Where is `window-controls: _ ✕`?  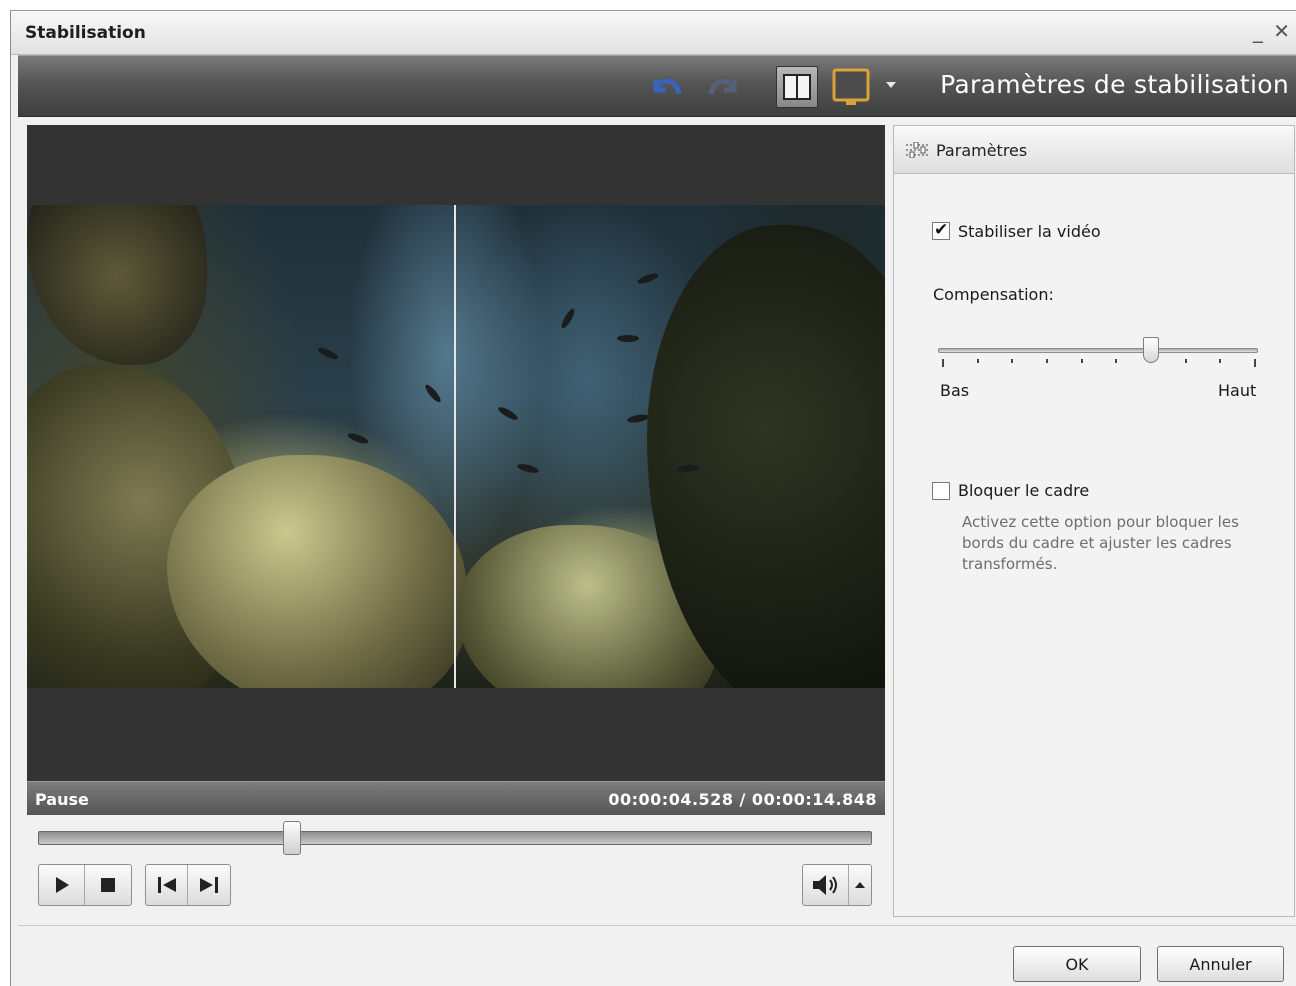
window-controls: _ ✕ is located at coordinates (1272, 31).